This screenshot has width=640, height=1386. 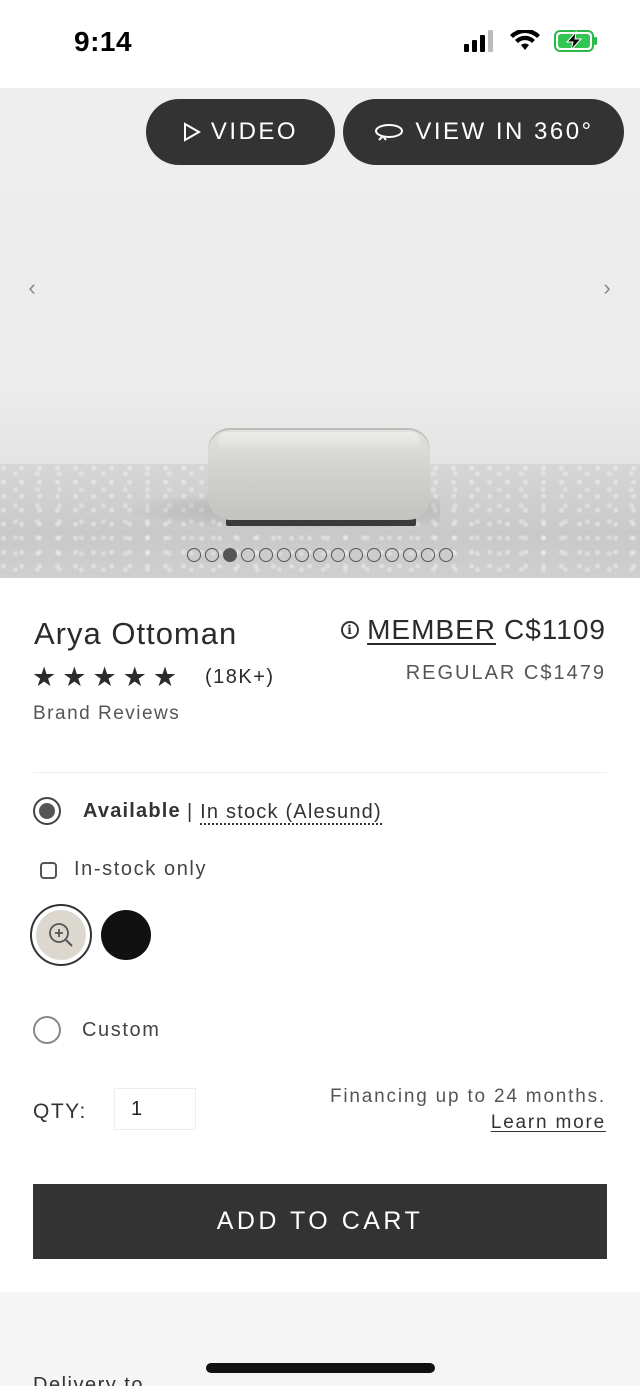 What do you see at coordinates (350, 630) in the screenshot?
I see `info-icon: i` at bounding box center [350, 630].